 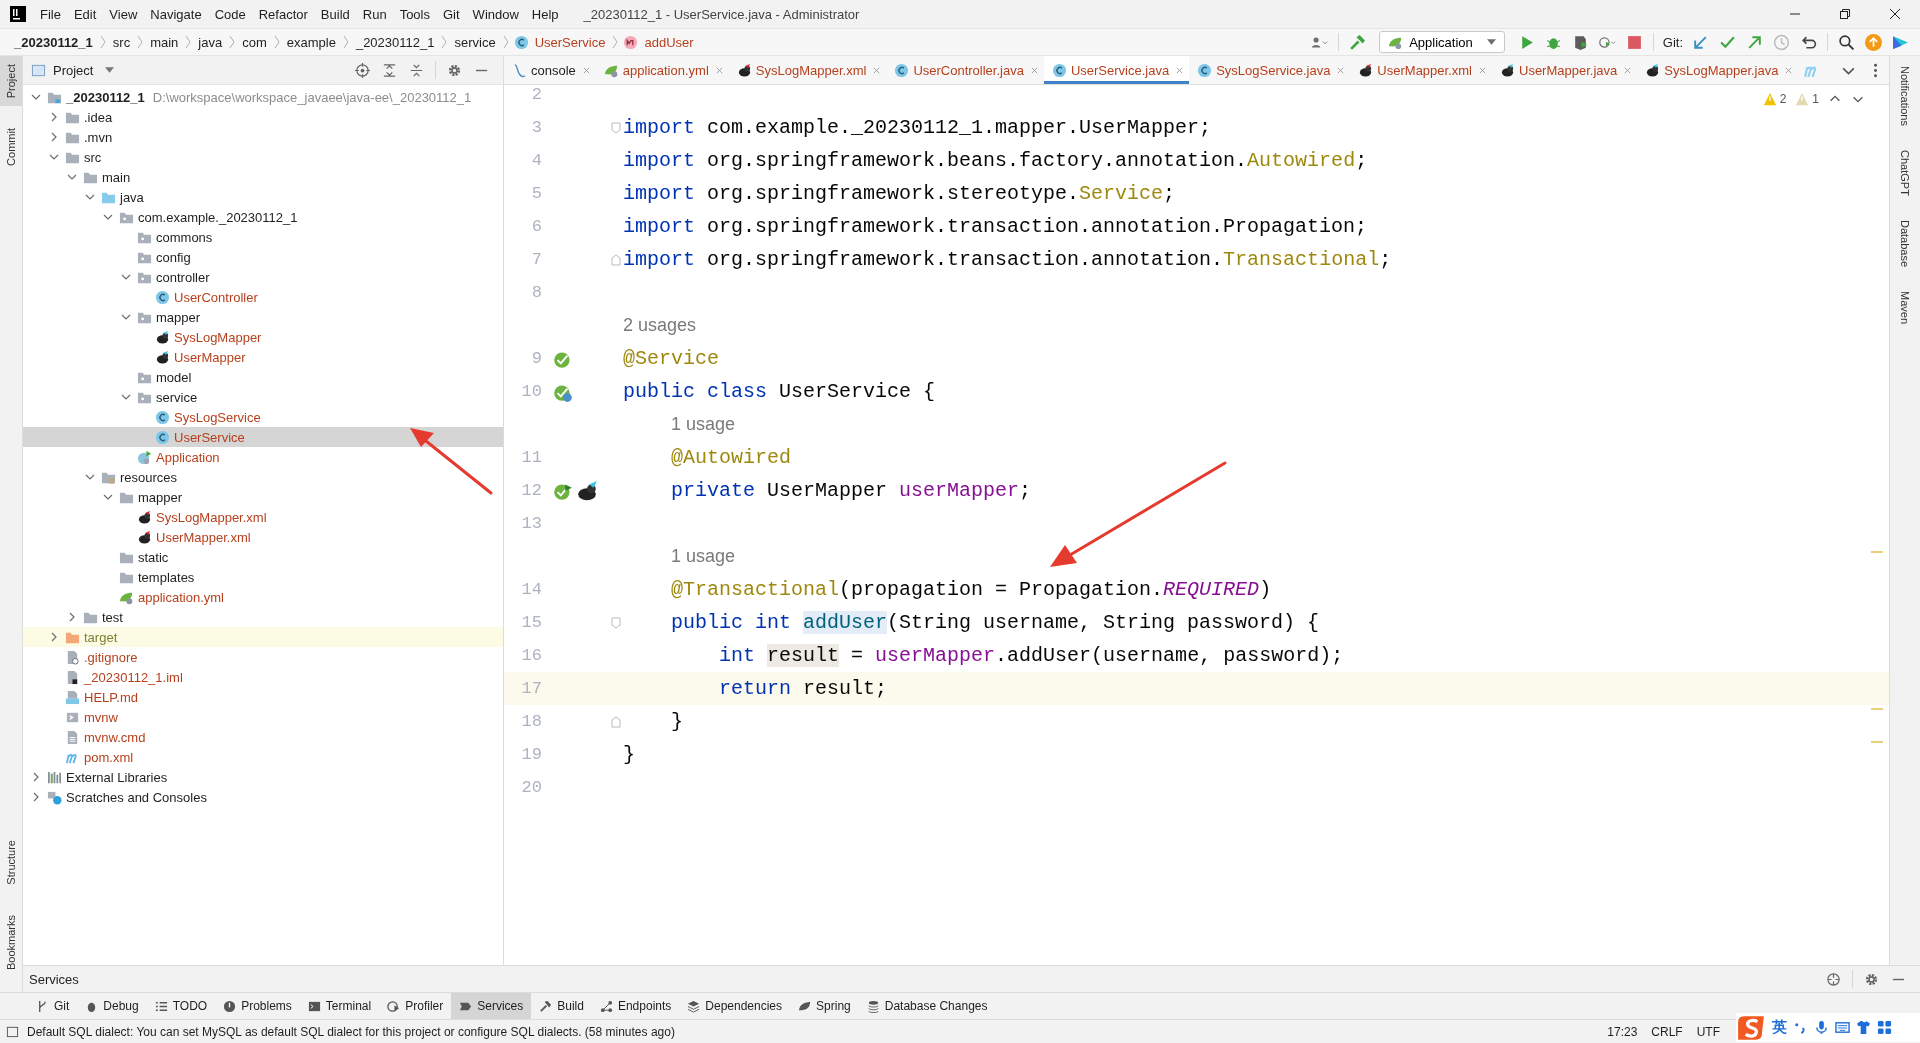 What do you see at coordinates (257, 1006) in the screenshot?
I see `tool-window-tab: Problems` at bounding box center [257, 1006].